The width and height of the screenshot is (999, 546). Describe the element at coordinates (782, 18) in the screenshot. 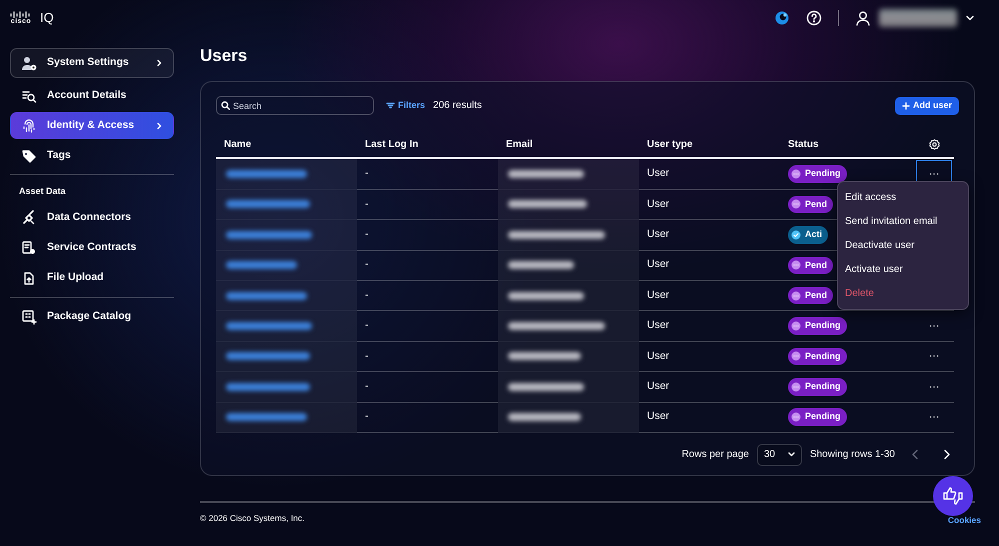

I see `assistant-icon` at that location.